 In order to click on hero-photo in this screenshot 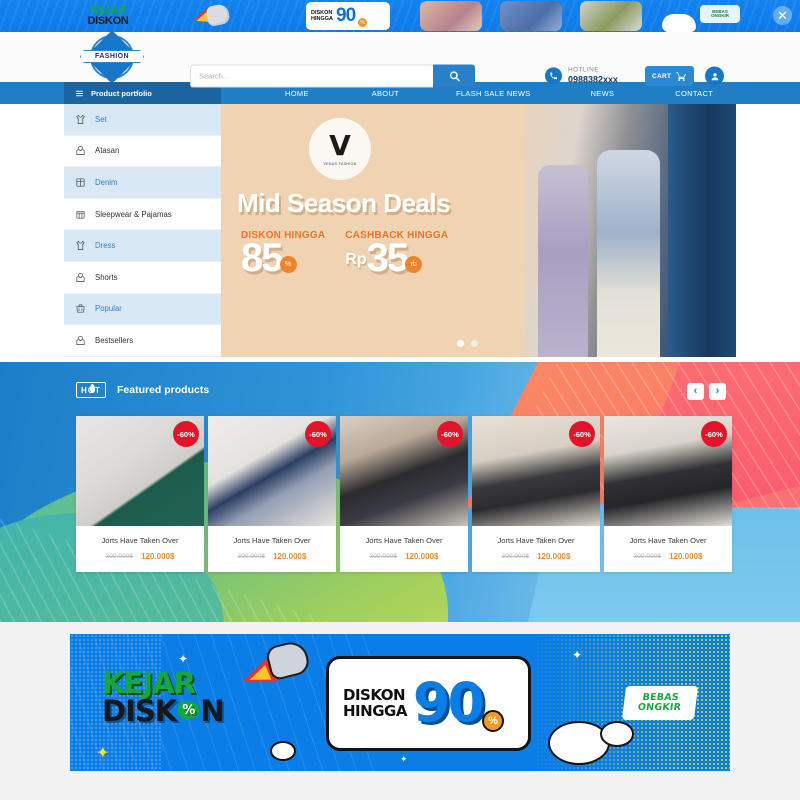, I will do `click(630, 230)`.